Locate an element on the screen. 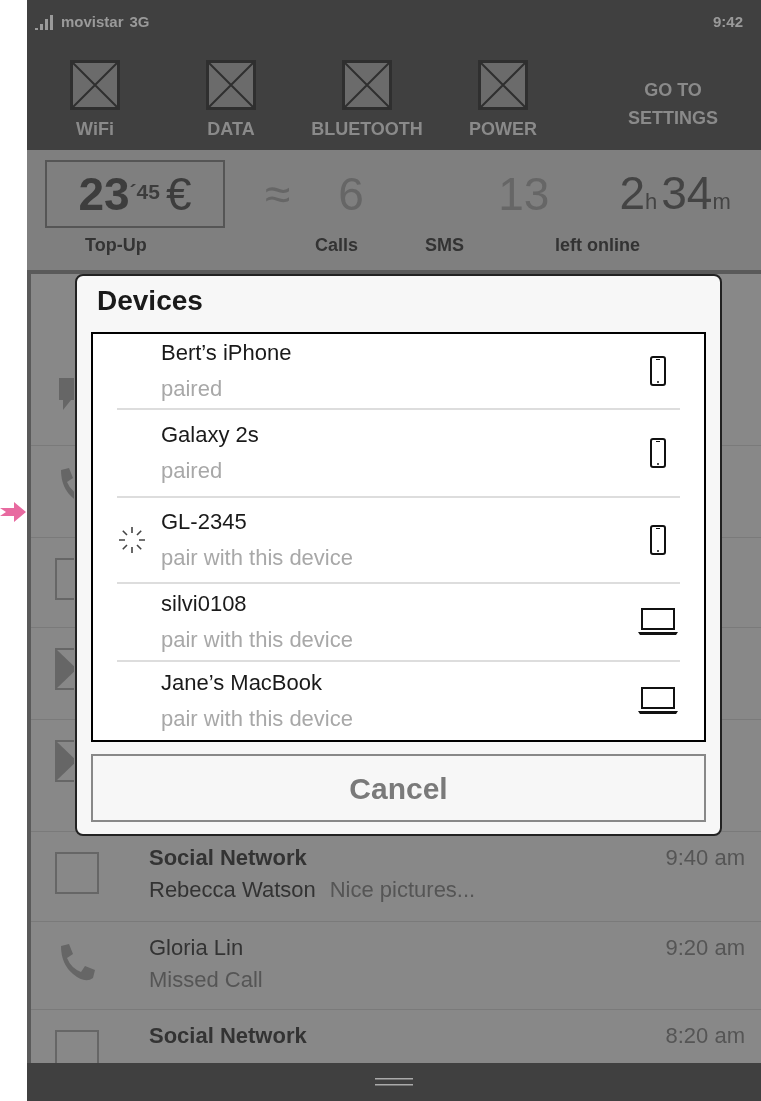 The width and height of the screenshot is (761, 1101). device-name: GL-2345 is located at coordinates (398, 522).